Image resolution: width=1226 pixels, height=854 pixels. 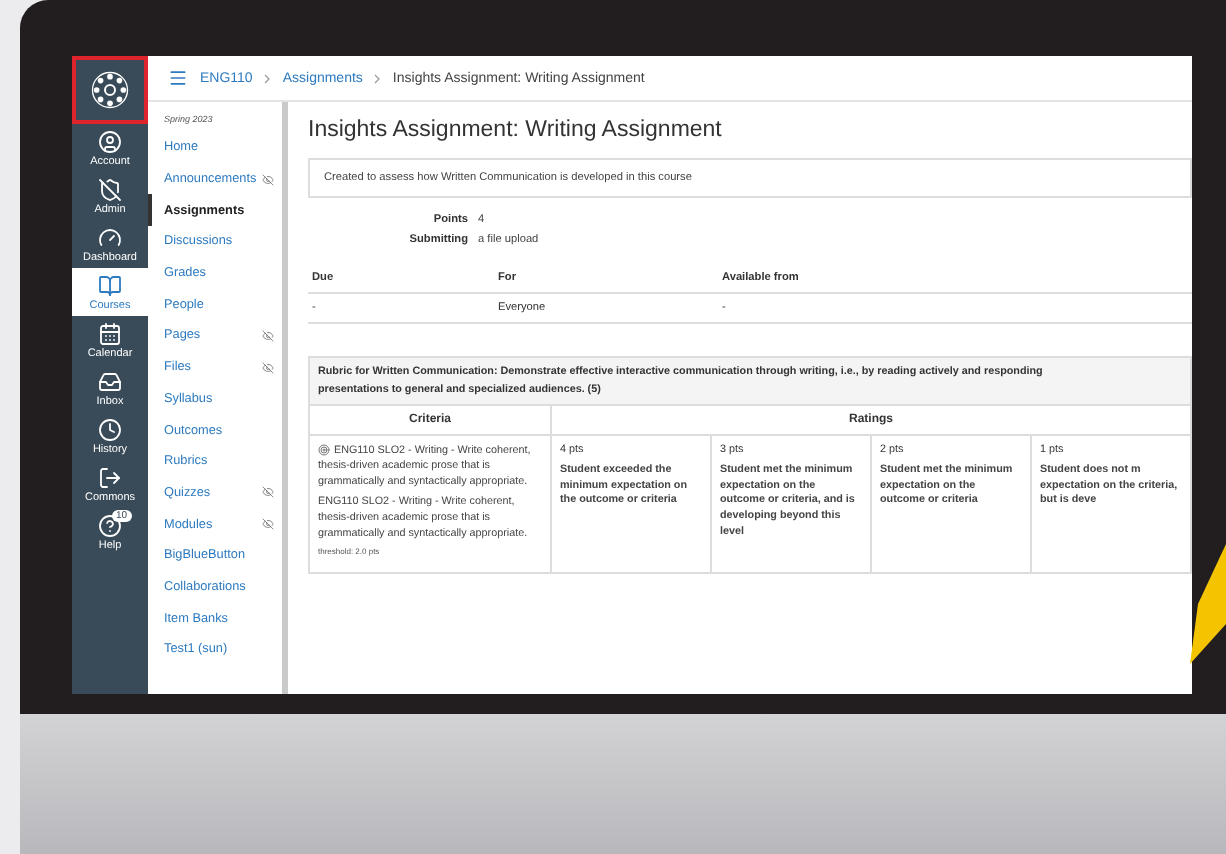 I want to click on outcome-target-icon, so click(x=324, y=450).